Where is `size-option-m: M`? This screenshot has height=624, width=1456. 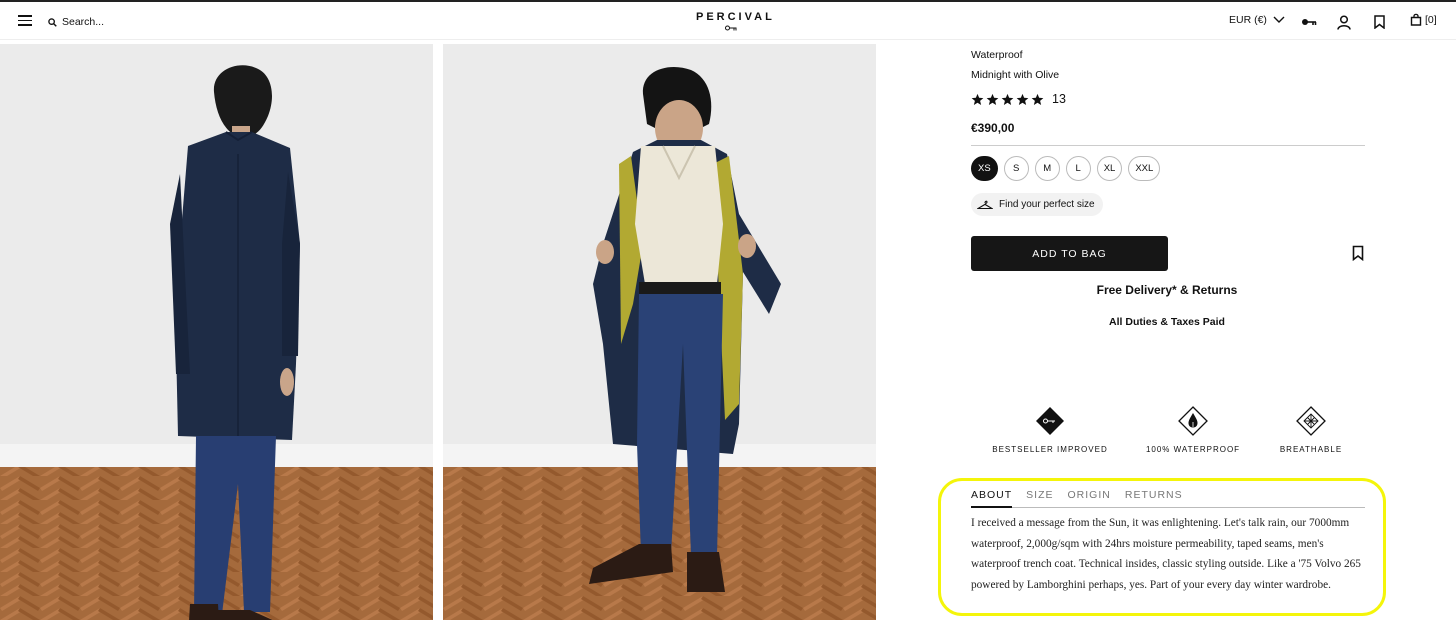
size-option-m: M is located at coordinates (1047, 168).